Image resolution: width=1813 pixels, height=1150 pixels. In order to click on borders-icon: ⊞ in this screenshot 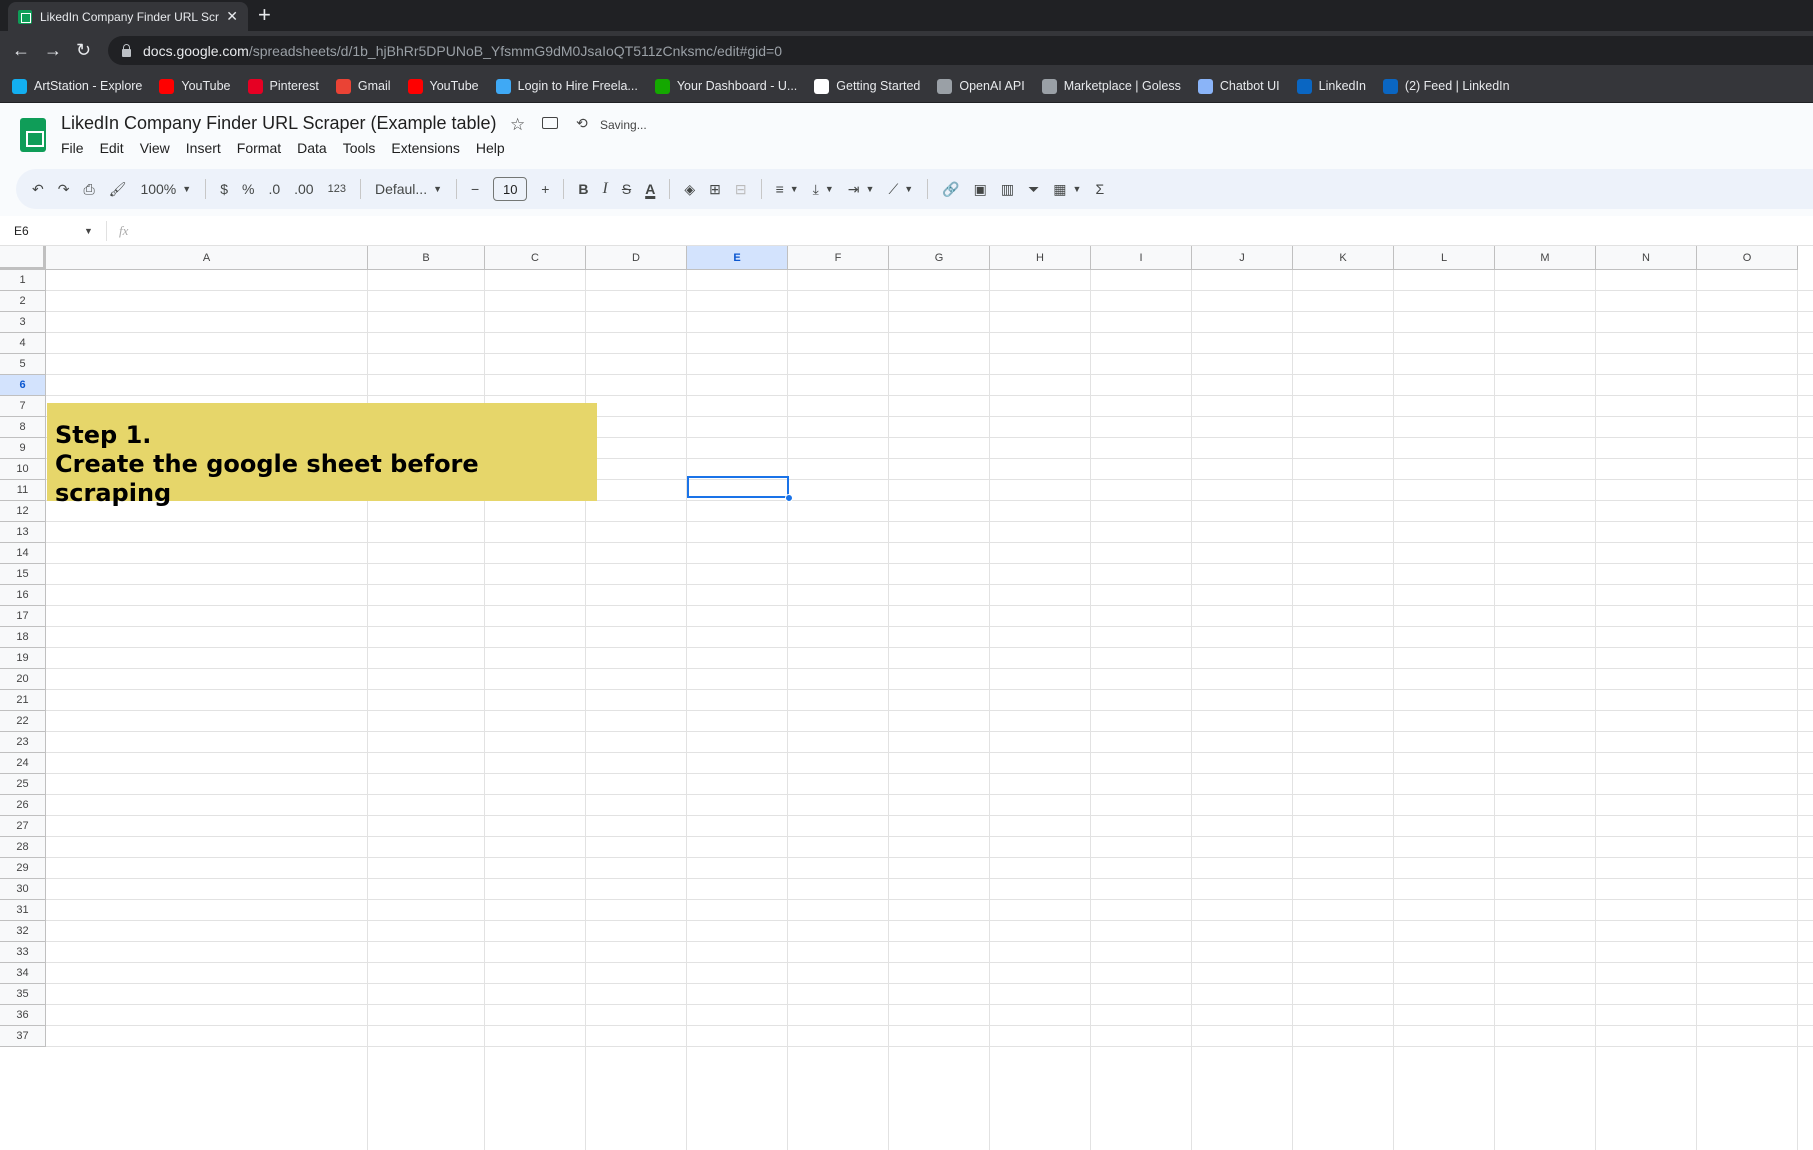, I will do `click(715, 189)`.